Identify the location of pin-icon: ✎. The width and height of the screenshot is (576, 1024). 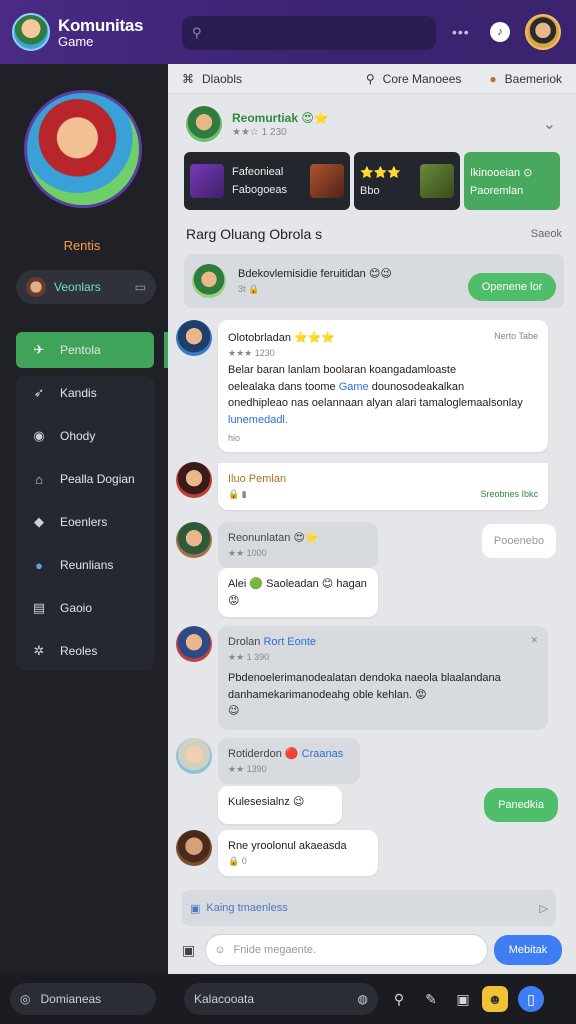
(431, 999).